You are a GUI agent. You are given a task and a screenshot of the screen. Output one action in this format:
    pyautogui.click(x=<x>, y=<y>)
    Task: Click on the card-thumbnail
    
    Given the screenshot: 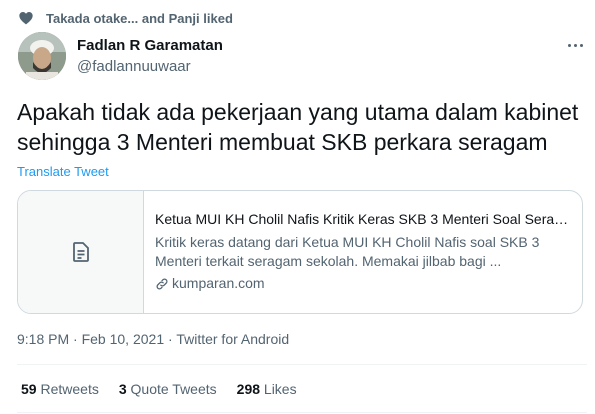 What is the action you would take?
    pyautogui.click(x=81, y=252)
    